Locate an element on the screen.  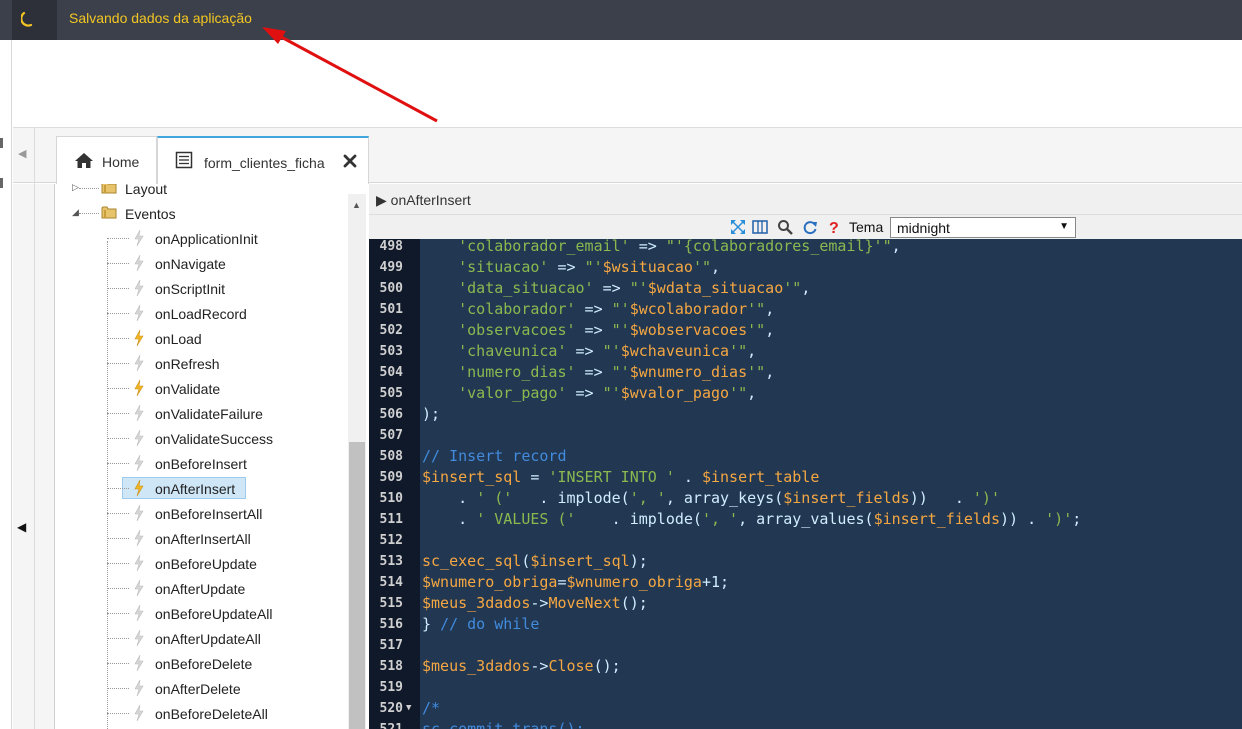
code-line: 506); is located at coordinates (805, 414).